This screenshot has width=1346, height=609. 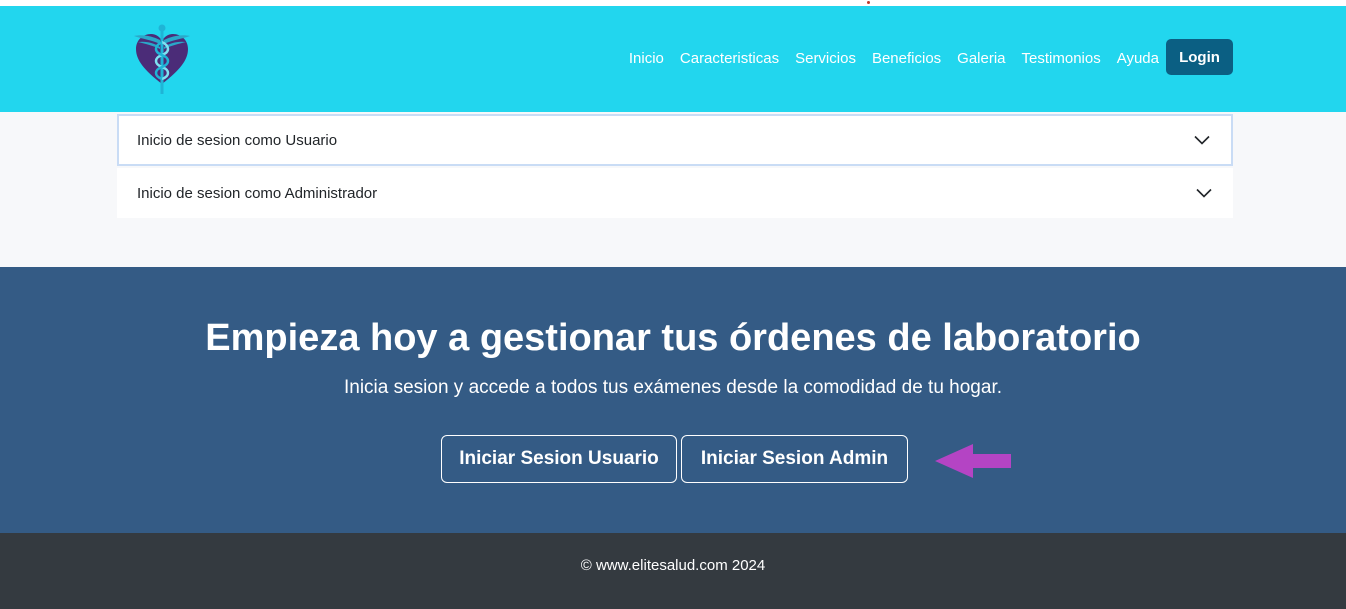 I want to click on nav-link-galeria: Galeria, so click(x=981, y=58).